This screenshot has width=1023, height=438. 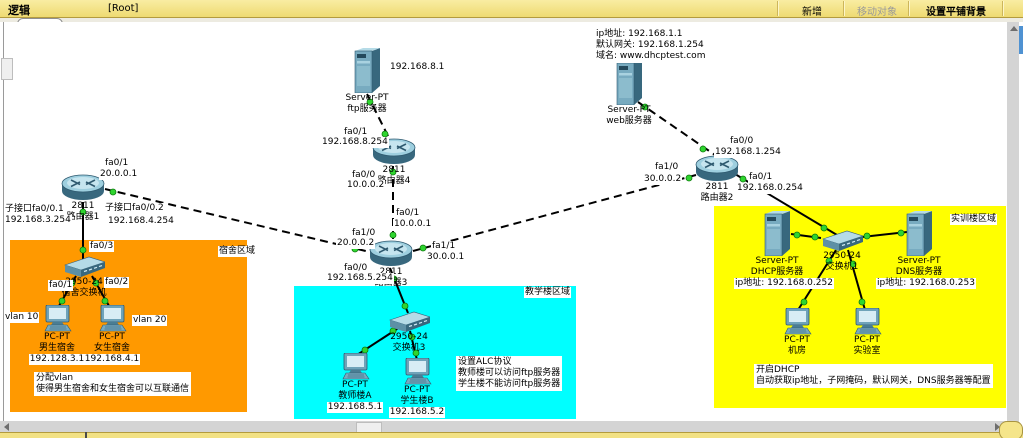 I want to click on device-pc-student: PC-PT 学生楼B 192.168.5.2, so click(x=417, y=388).